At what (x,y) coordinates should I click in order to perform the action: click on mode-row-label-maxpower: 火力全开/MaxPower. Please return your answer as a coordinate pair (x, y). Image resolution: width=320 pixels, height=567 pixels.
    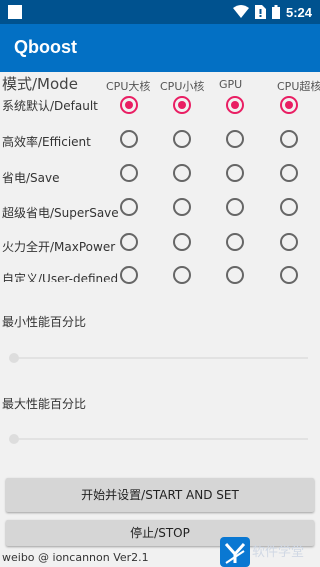
    Looking at the image, I should click on (59, 247).